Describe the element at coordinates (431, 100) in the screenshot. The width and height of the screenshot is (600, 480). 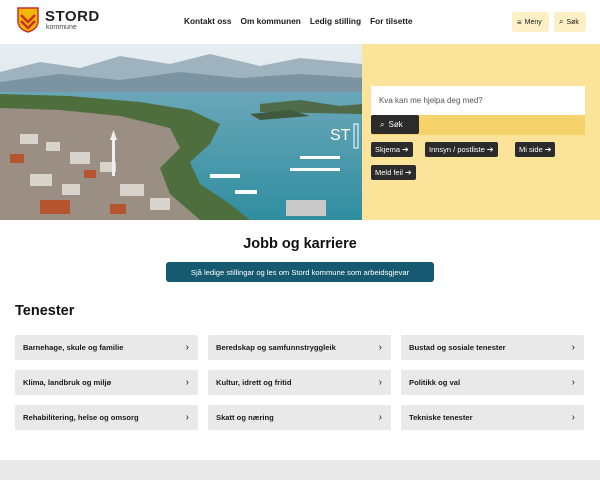
I see `search-input-placeholder: Kva kan me hjelpa deg med?` at that location.